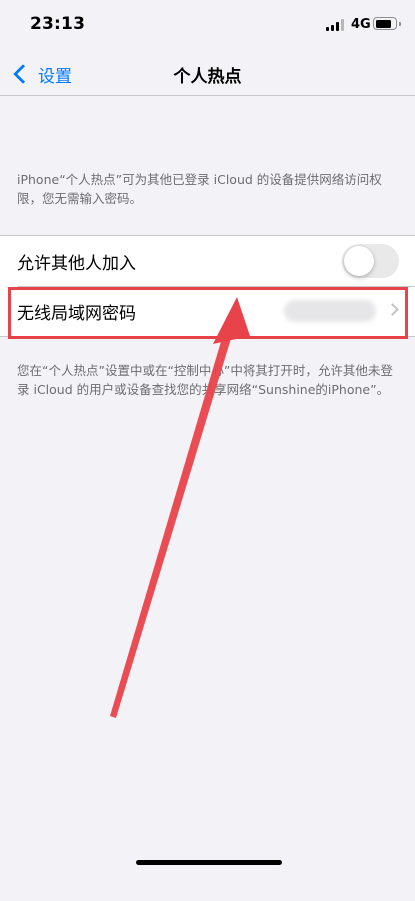  I want to click on toggle-knob, so click(359, 261).